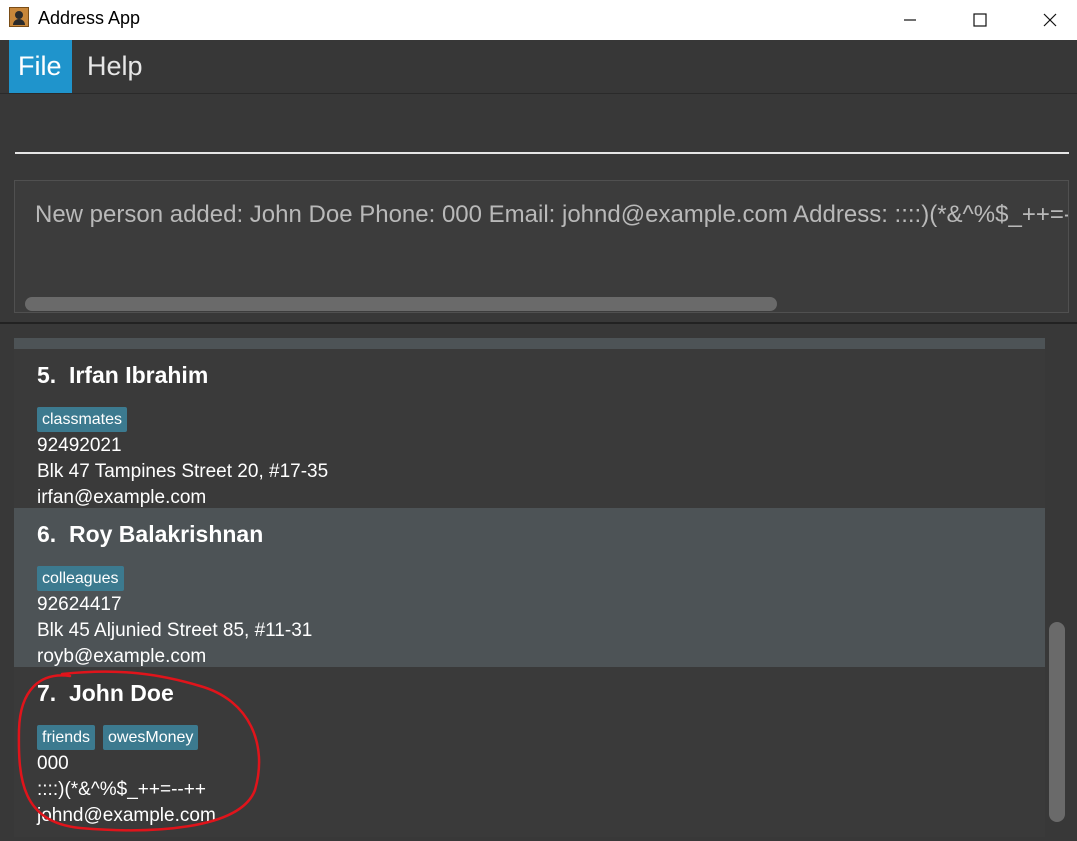  Describe the element at coordinates (401, 304) in the screenshot. I see `result-horizontal-scrollbar` at that location.